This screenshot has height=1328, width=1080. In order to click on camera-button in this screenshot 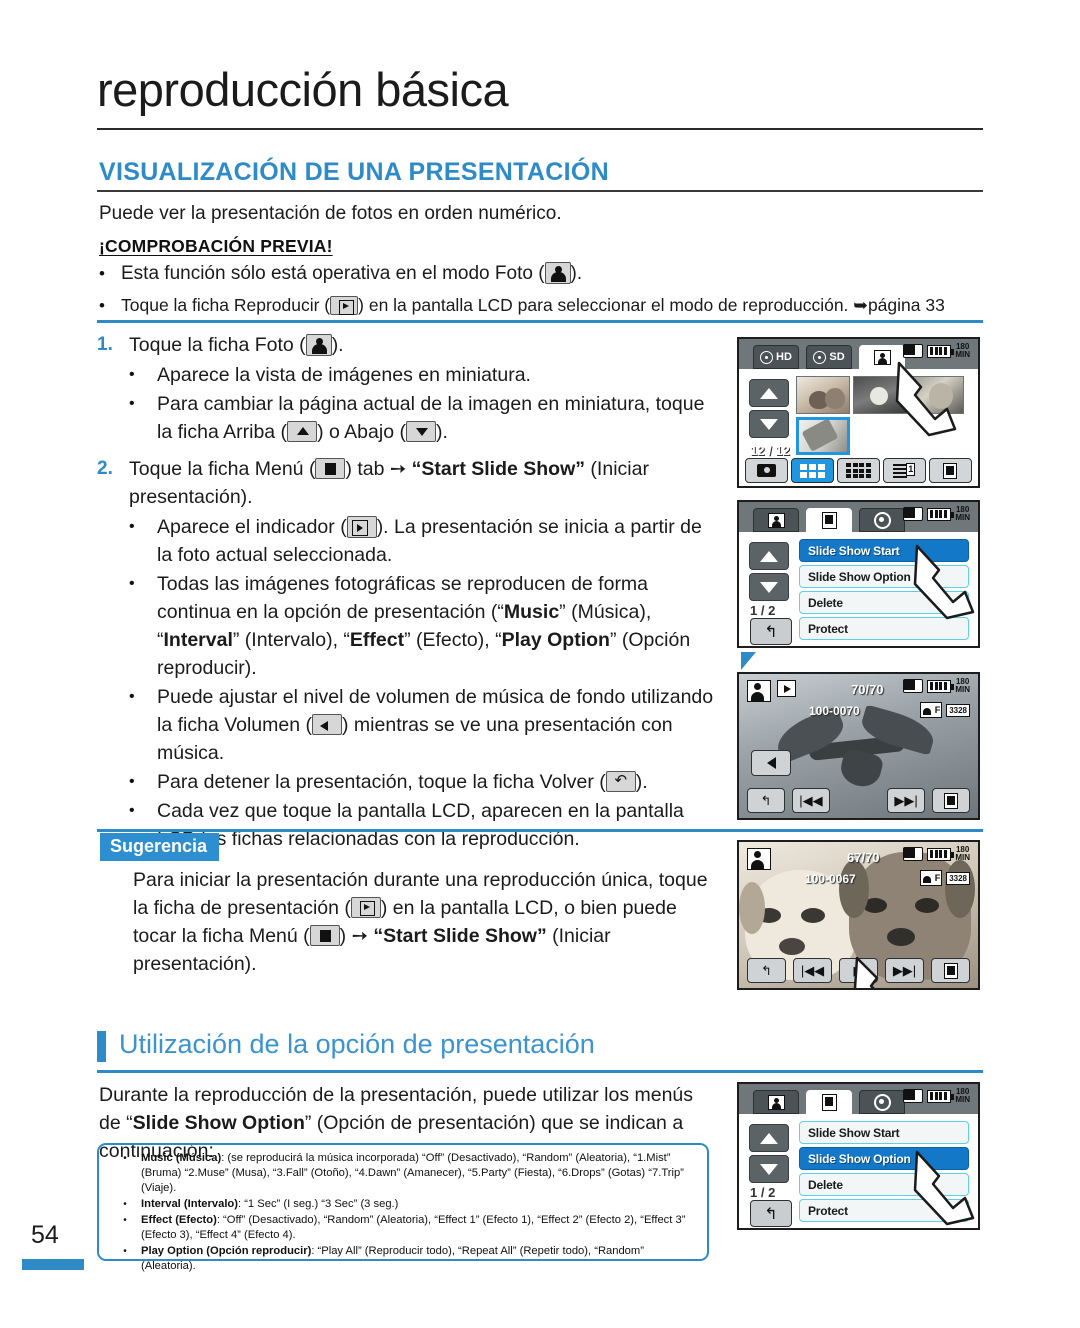, I will do `click(767, 470)`.